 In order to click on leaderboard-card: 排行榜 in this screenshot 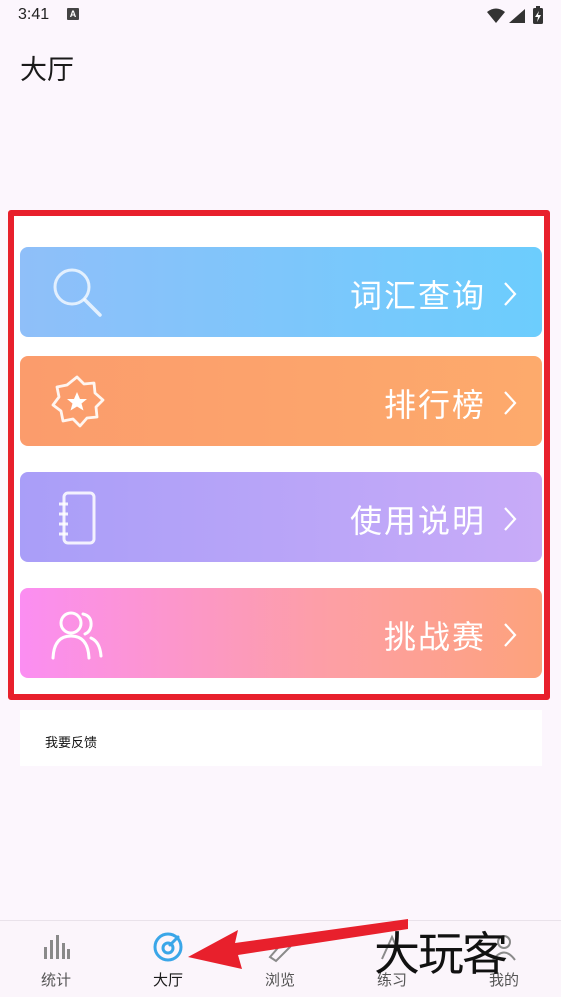, I will do `click(281, 401)`.